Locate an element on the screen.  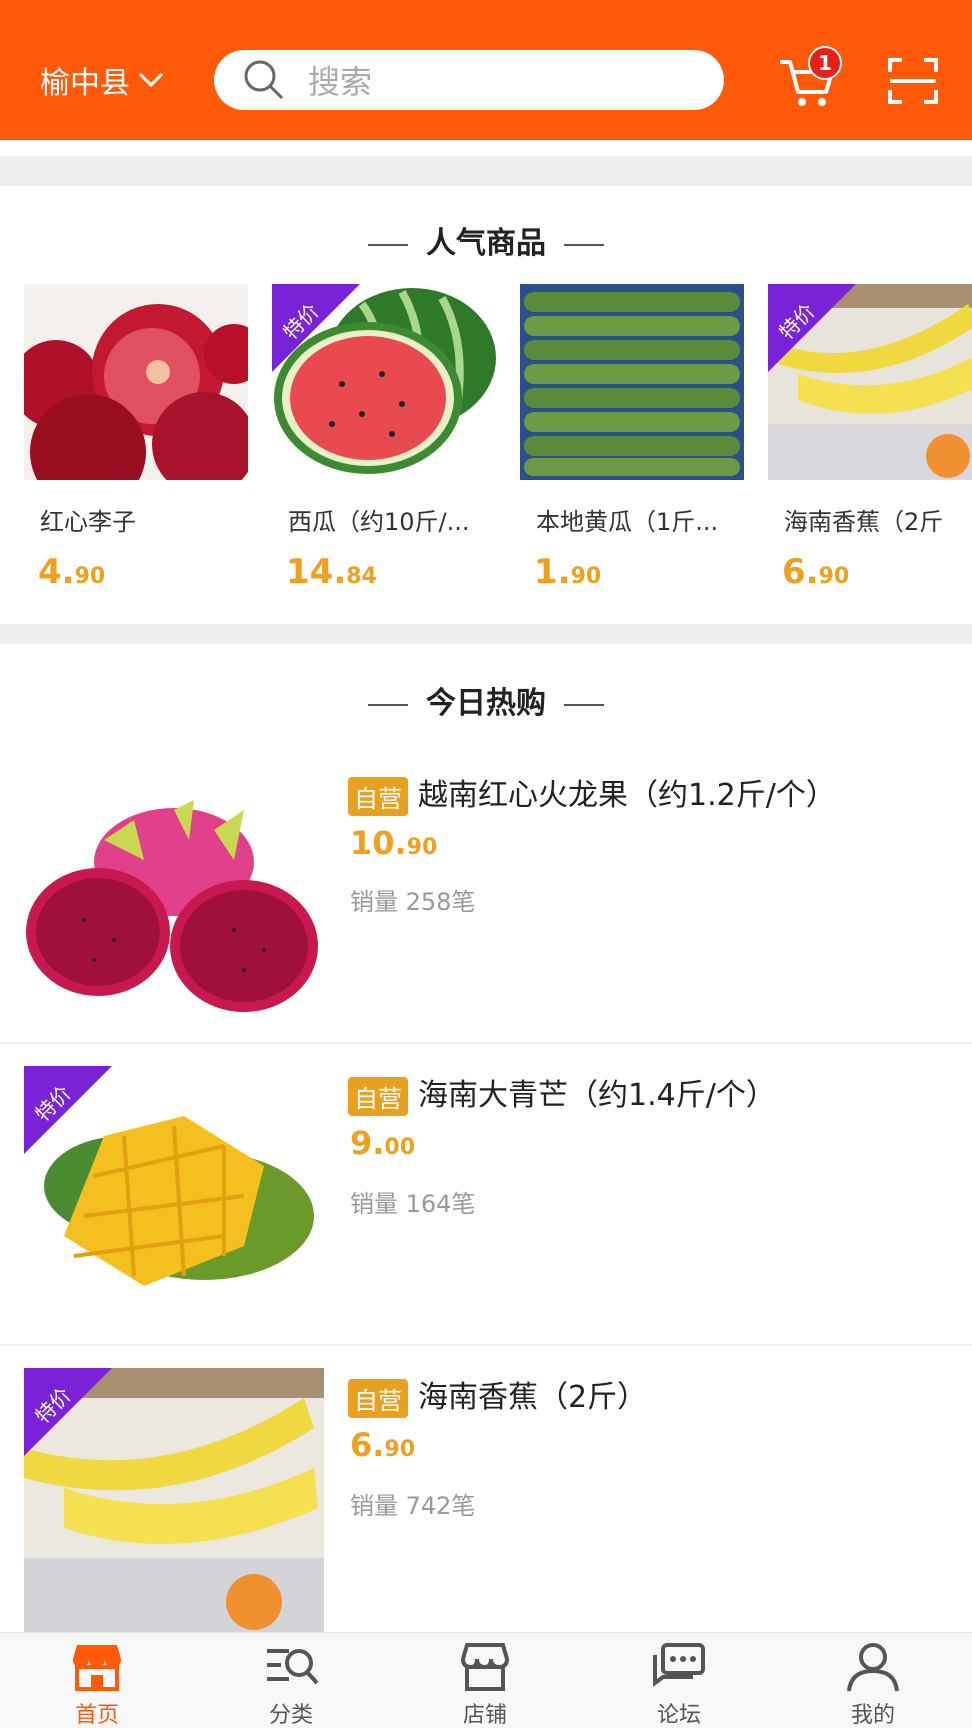
product-image-watermelon: 特价 is located at coordinates (384, 382).